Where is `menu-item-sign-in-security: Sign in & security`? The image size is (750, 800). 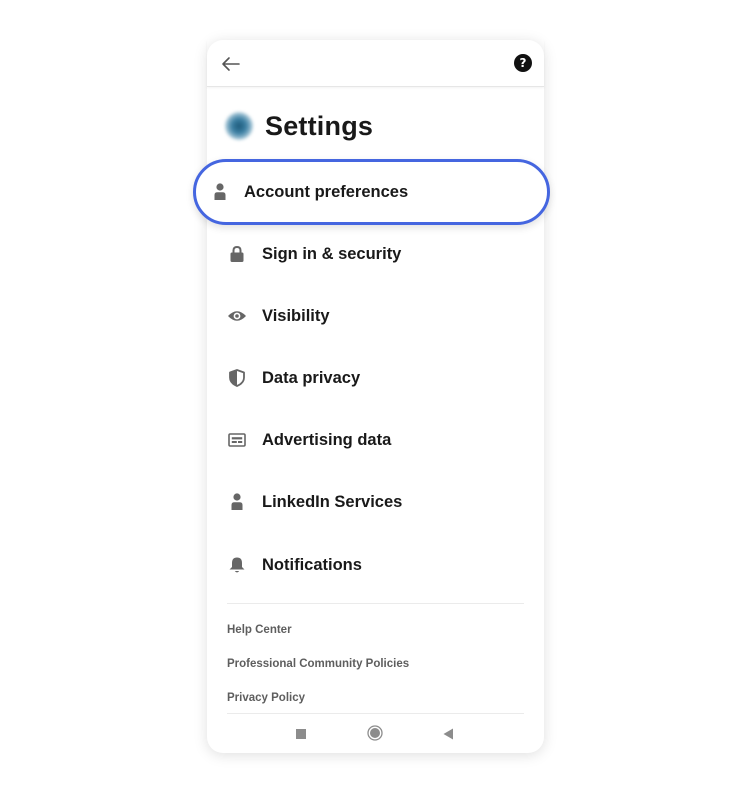
menu-item-sign-in-security: Sign in & security is located at coordinates (377, 254).